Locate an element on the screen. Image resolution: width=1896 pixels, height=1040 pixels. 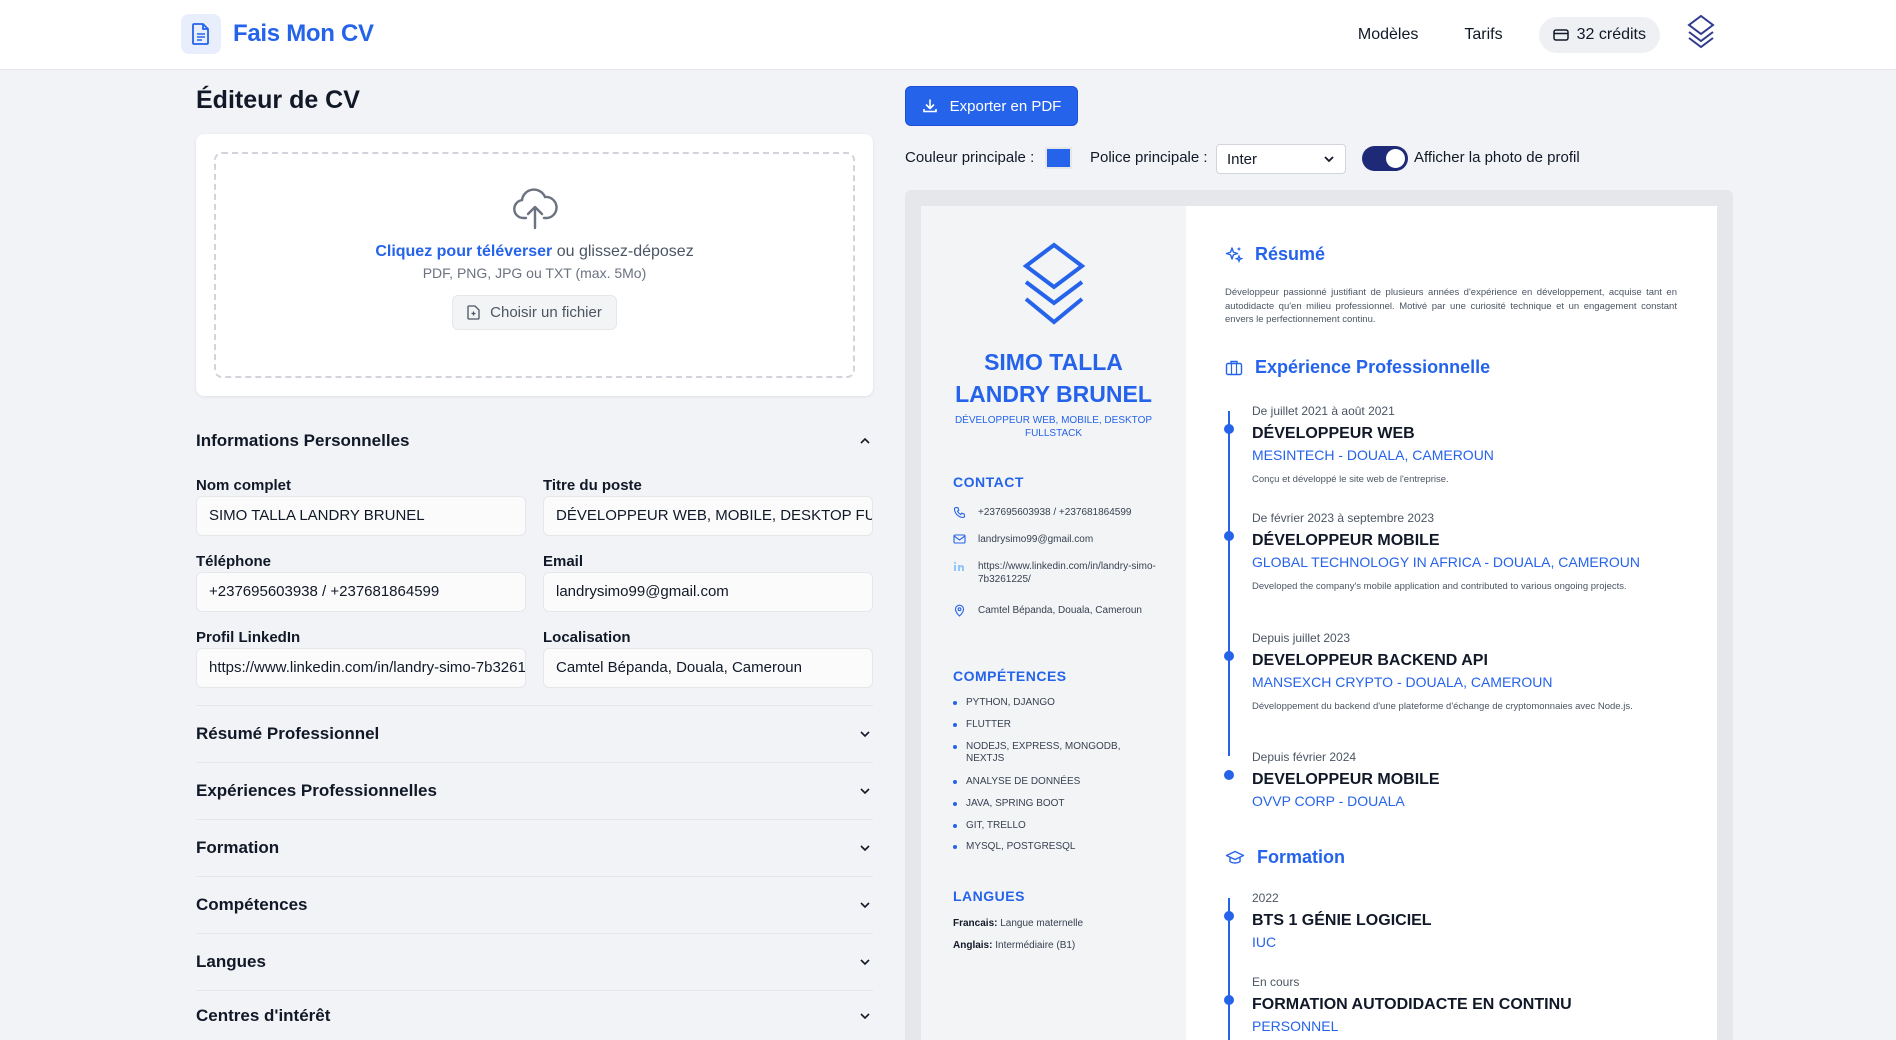
fullname-input: SIMO TALLA LANDRY BRUNEL is located at coordinates (361, 516).